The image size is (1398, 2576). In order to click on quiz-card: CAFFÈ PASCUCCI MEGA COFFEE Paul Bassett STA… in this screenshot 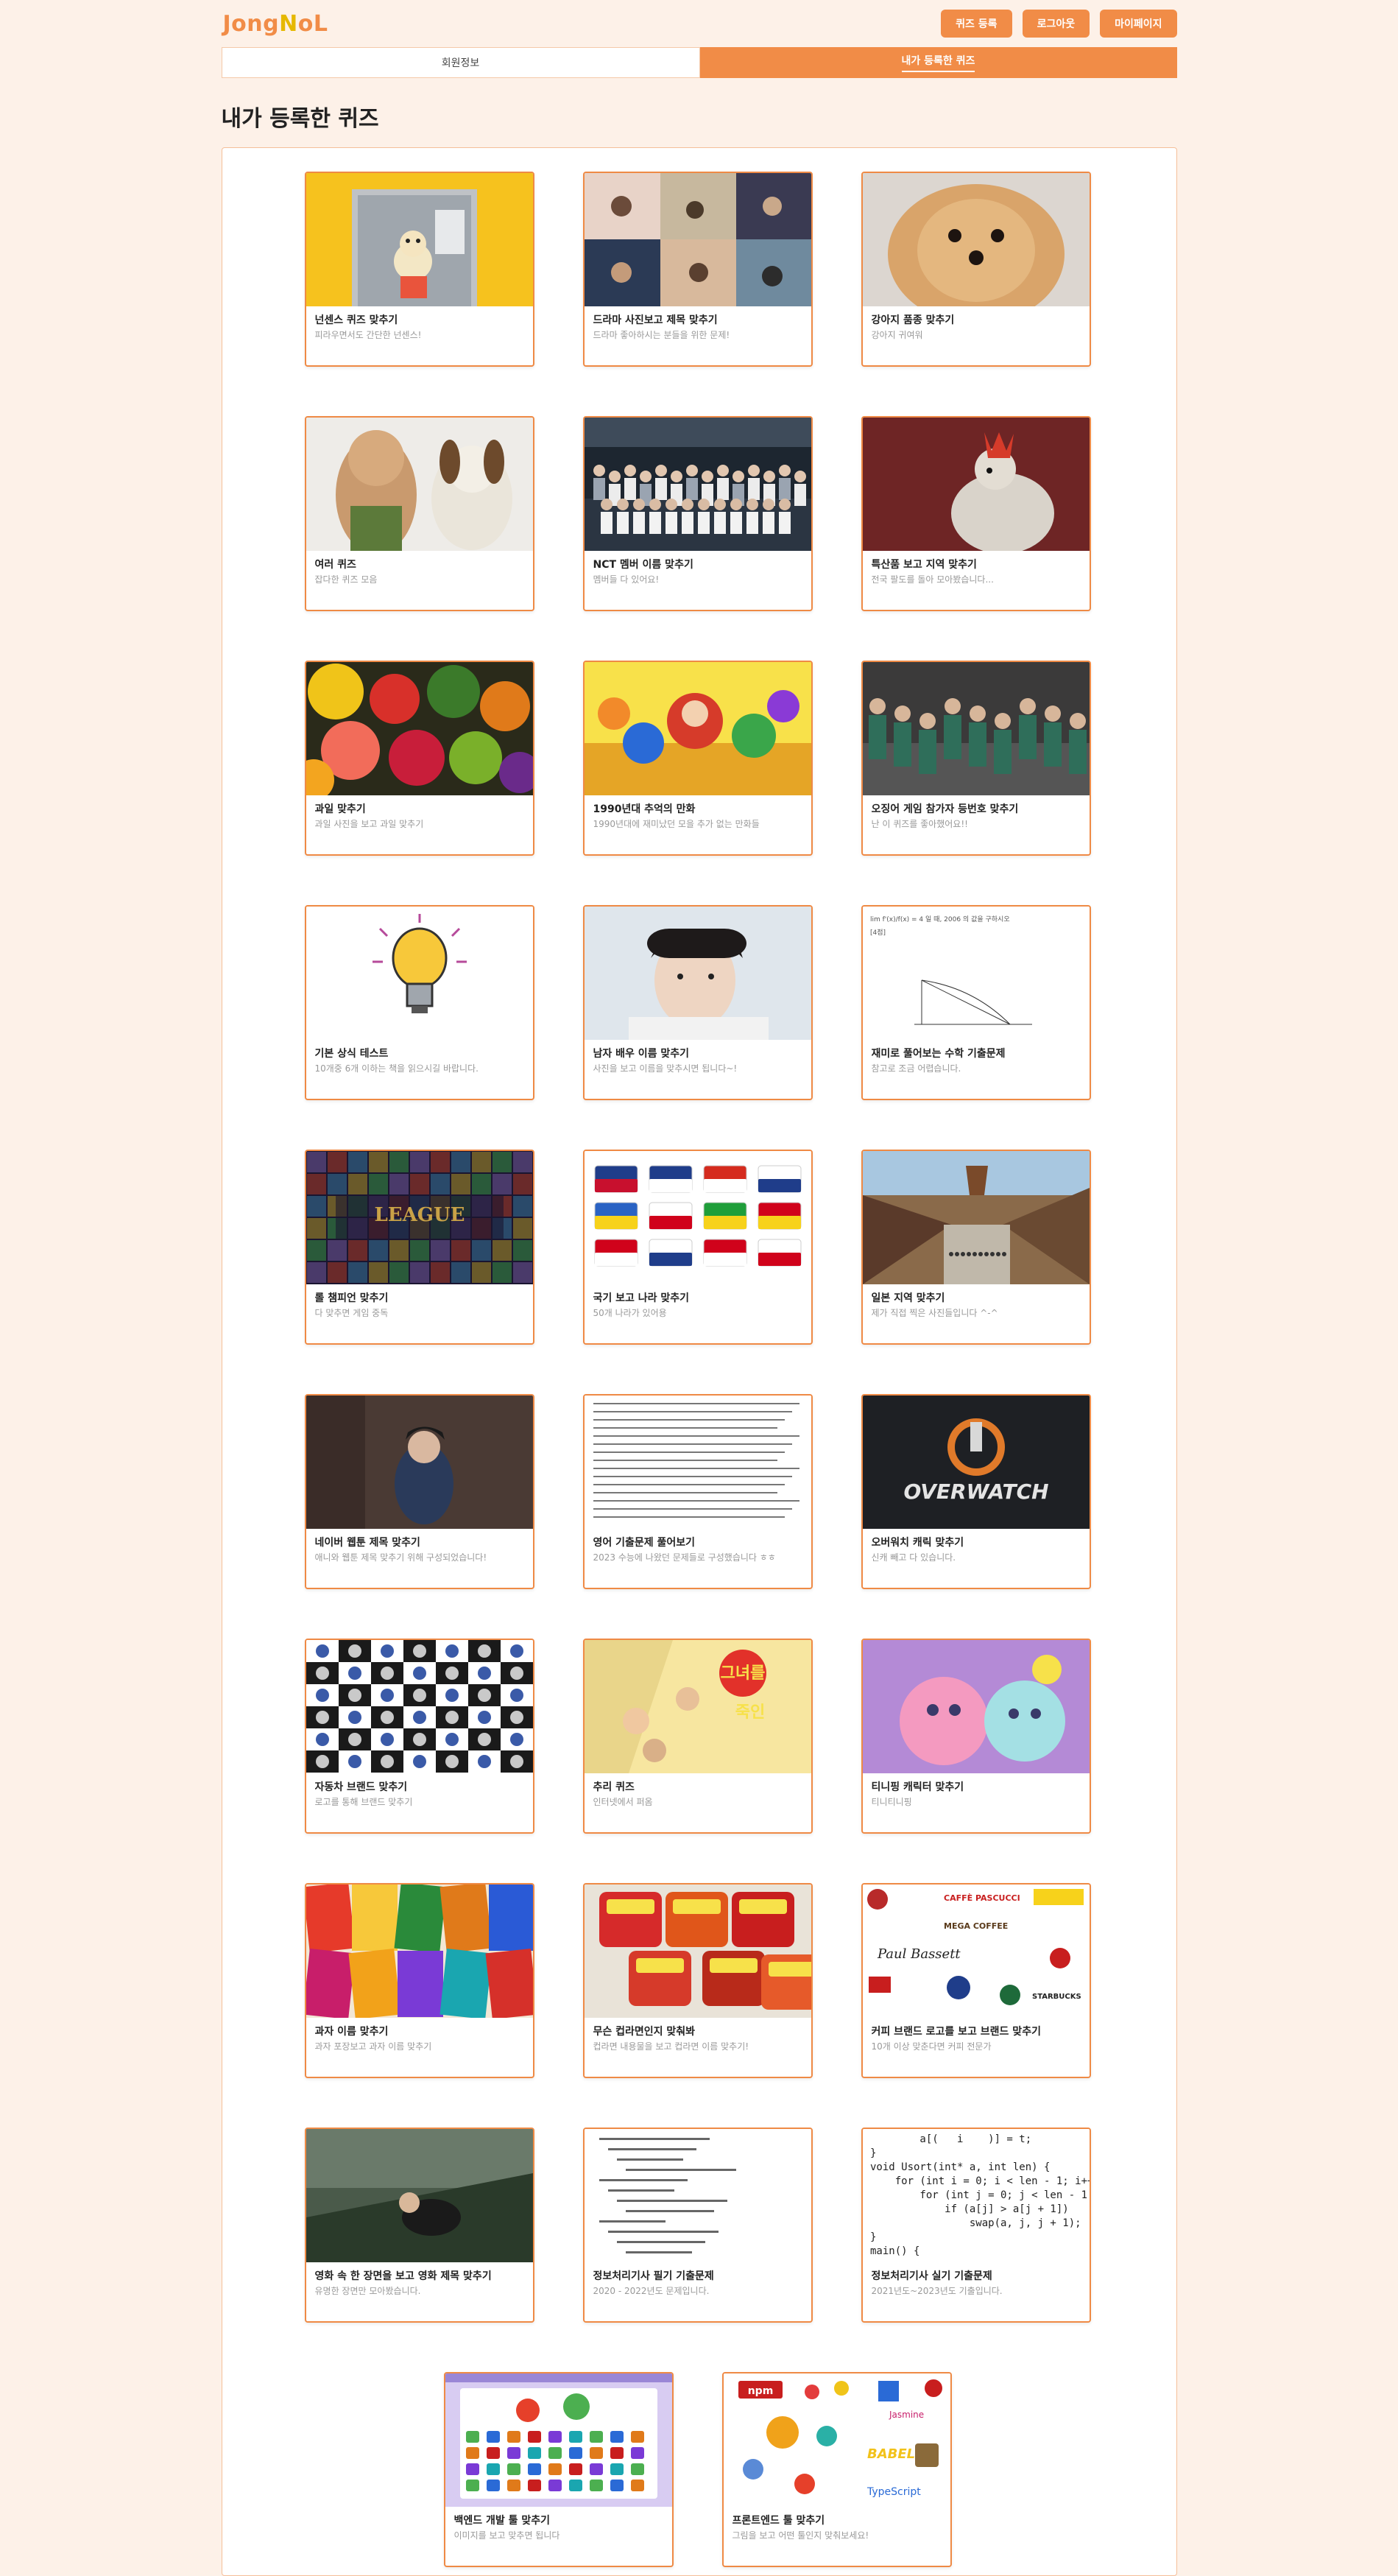, I will do `click(976, 1980)`.